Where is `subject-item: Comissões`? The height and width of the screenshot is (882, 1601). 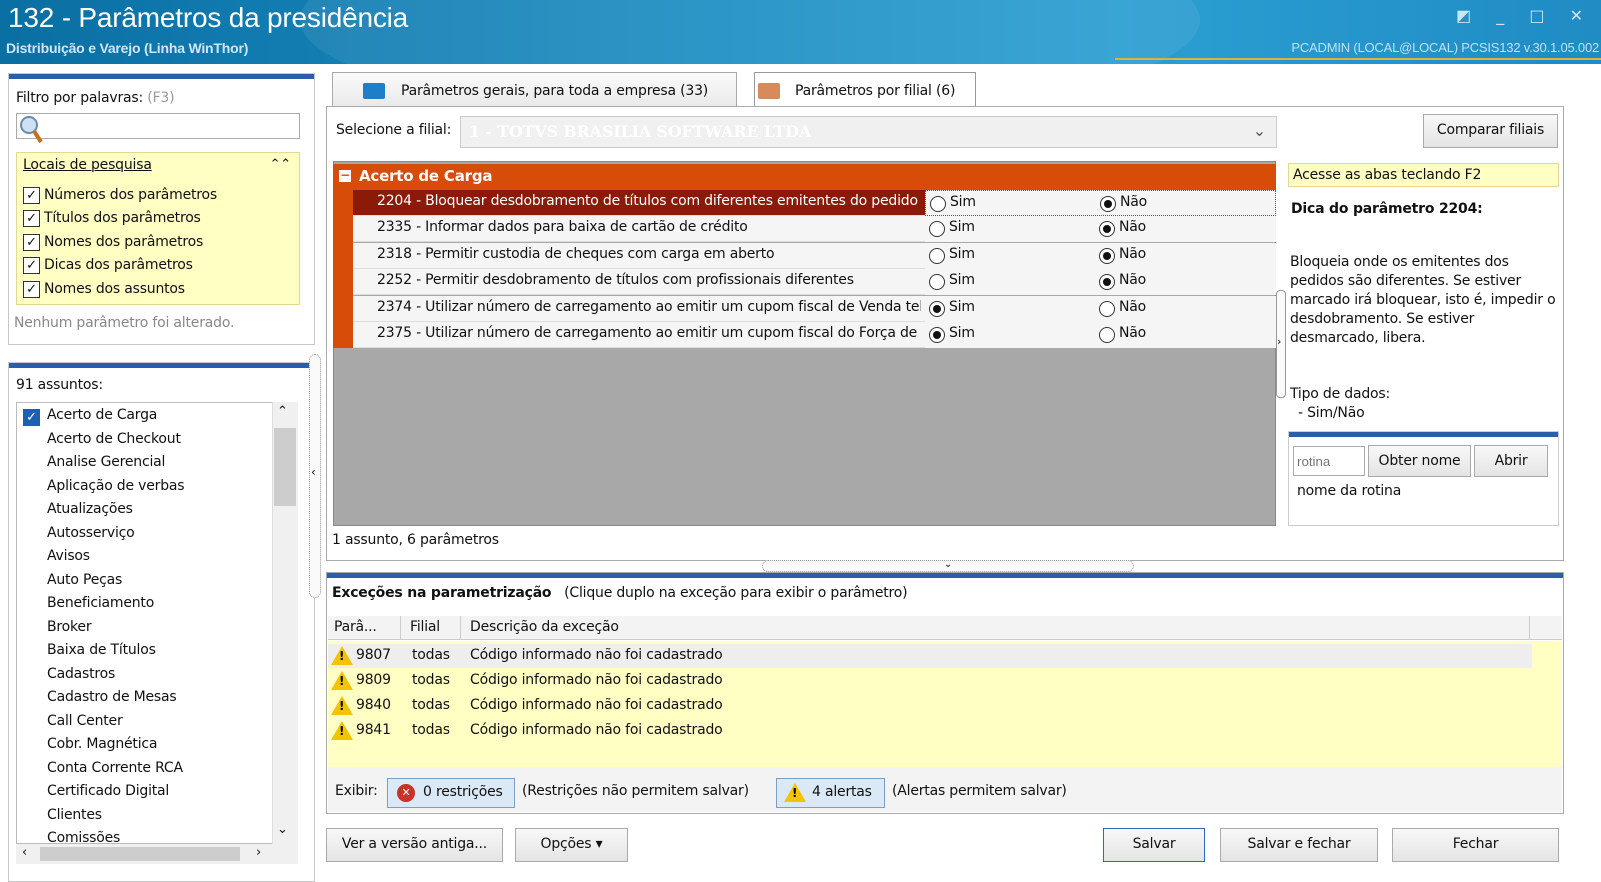
subject-item: Comissões is located at coordinates (83, 836).